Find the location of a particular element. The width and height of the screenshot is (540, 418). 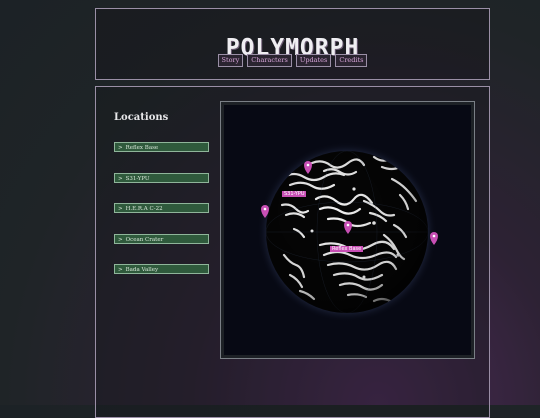

location-item-s31-ypu: > S31-YPU is located at coordinates (161, 177).